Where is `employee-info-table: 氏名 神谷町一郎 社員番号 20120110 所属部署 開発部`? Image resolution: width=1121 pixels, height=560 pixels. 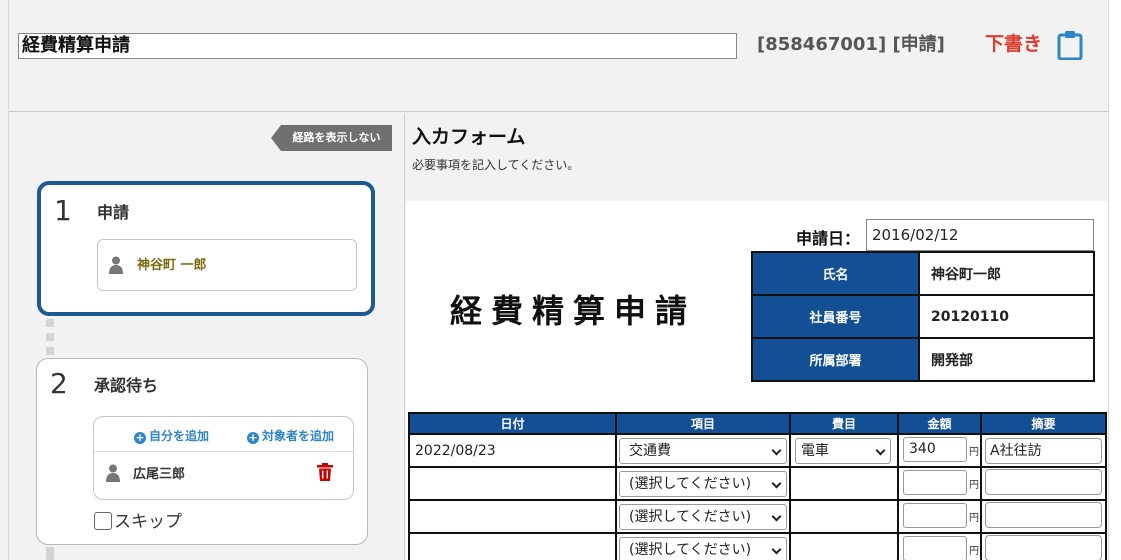
employee-info-table: 氏名 神谷町一郎 社員番号 20120110 所属部署 開発部 is located at coordinates (923, 316).